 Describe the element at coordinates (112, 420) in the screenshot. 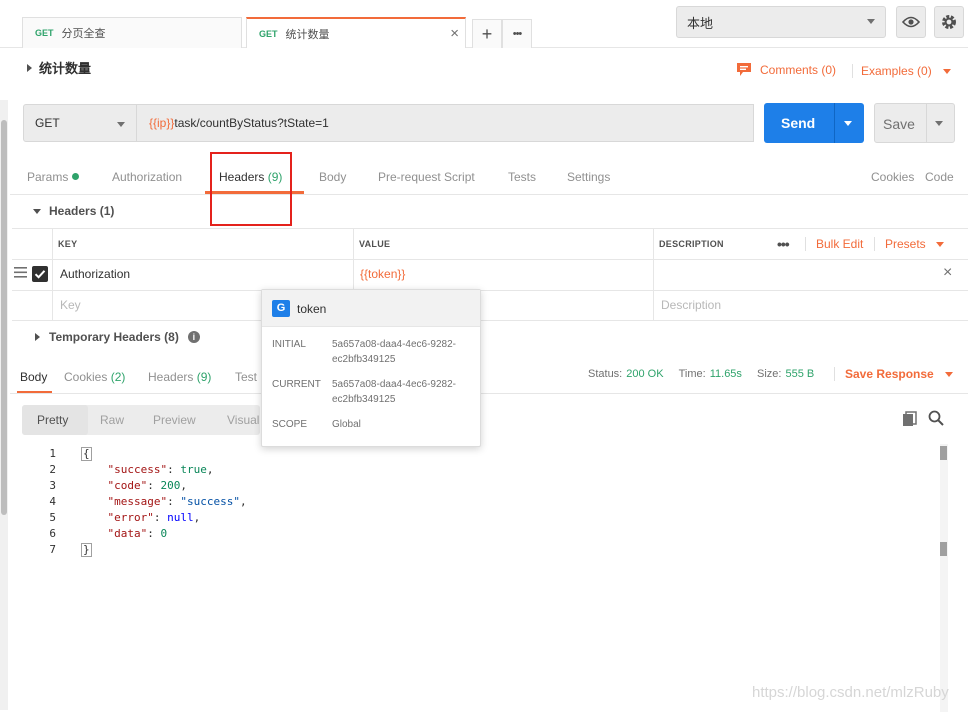

I see `view-tab-raw: Raw` at that location.